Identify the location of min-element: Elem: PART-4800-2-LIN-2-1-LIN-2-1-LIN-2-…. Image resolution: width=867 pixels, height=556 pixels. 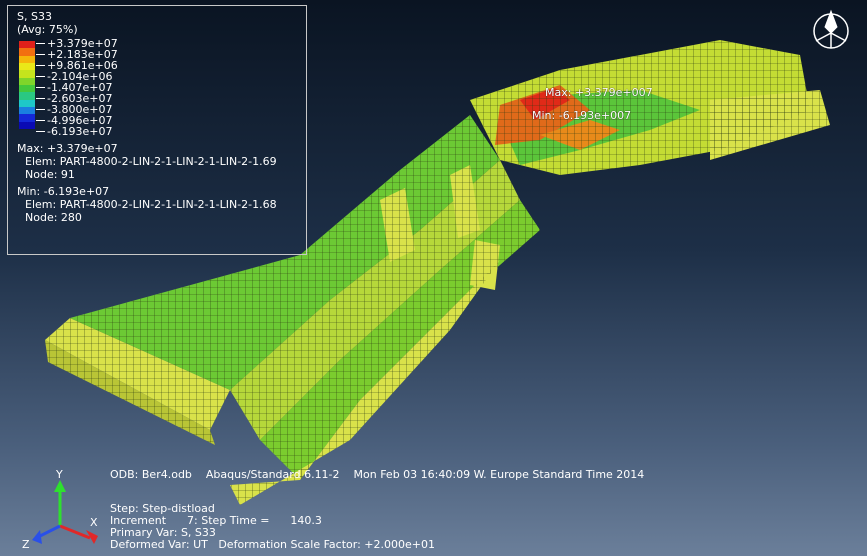
(151, 204).